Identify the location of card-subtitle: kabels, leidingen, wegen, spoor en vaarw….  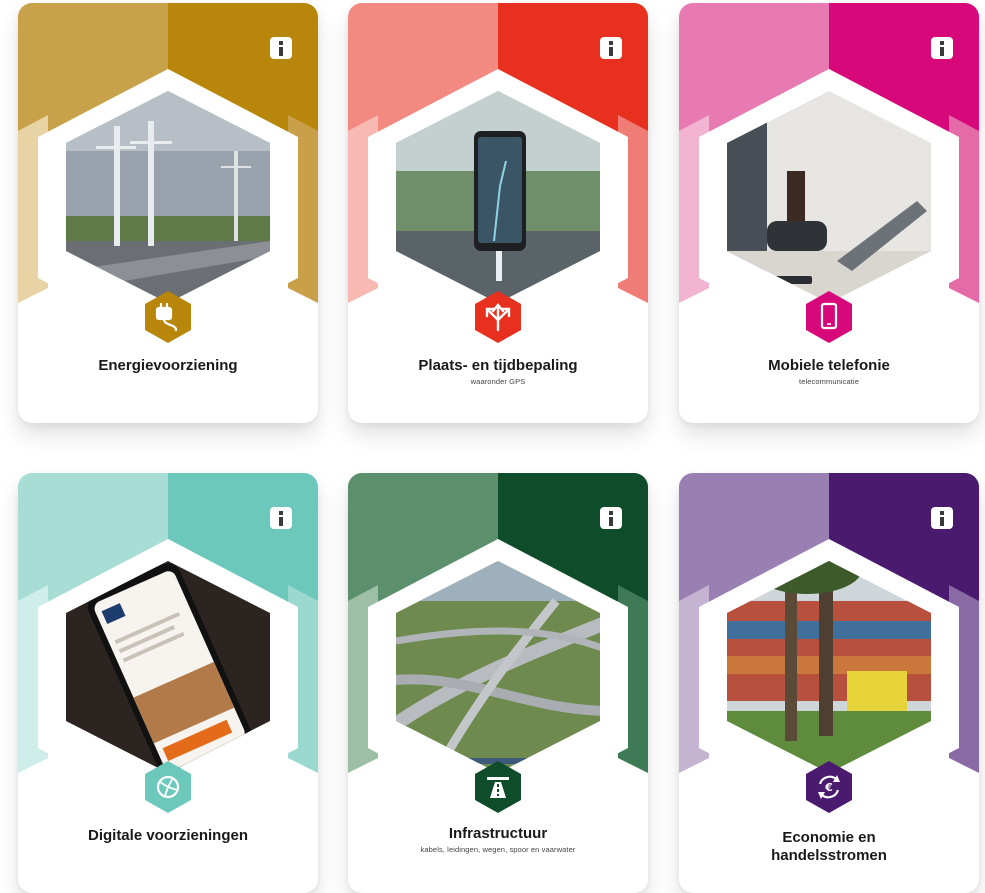
(498, 849).